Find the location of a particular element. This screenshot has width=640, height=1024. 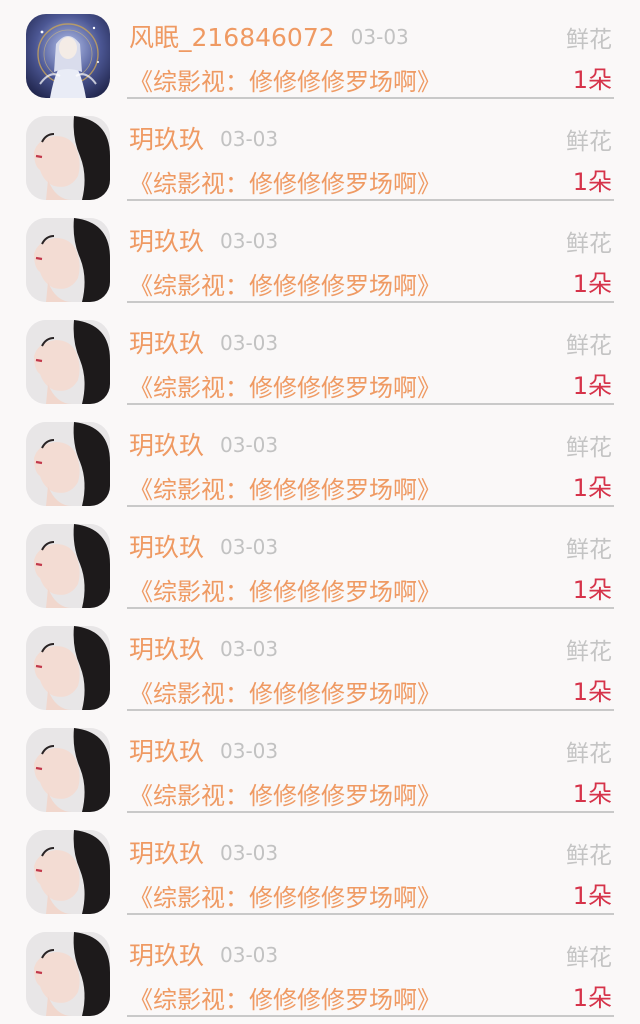

username: 风眠_216846072 03-03 is located at coordinates (269, 36).